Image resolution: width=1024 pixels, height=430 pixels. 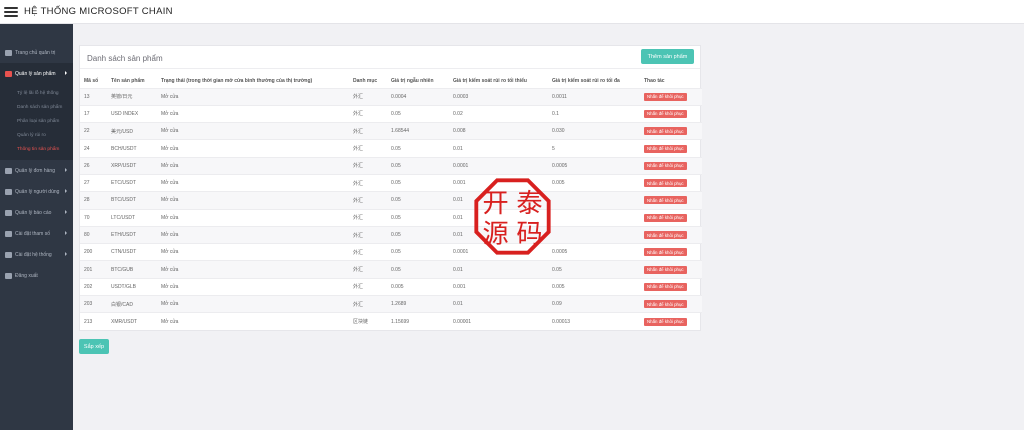 I want to click on submenu-item-profit-ratio: Tỷ lệ lãi lỗ hệ thống, so click(x=36, y=93).